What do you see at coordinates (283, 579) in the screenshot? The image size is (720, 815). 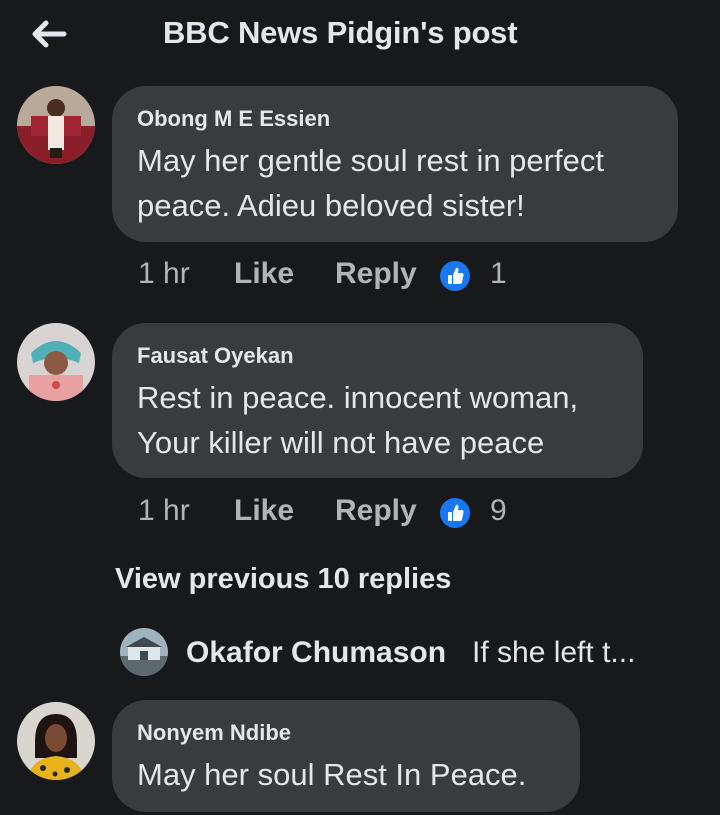 I see `view-previous-replies-link: View previous 10 replies` at bounding box center [283, 579].